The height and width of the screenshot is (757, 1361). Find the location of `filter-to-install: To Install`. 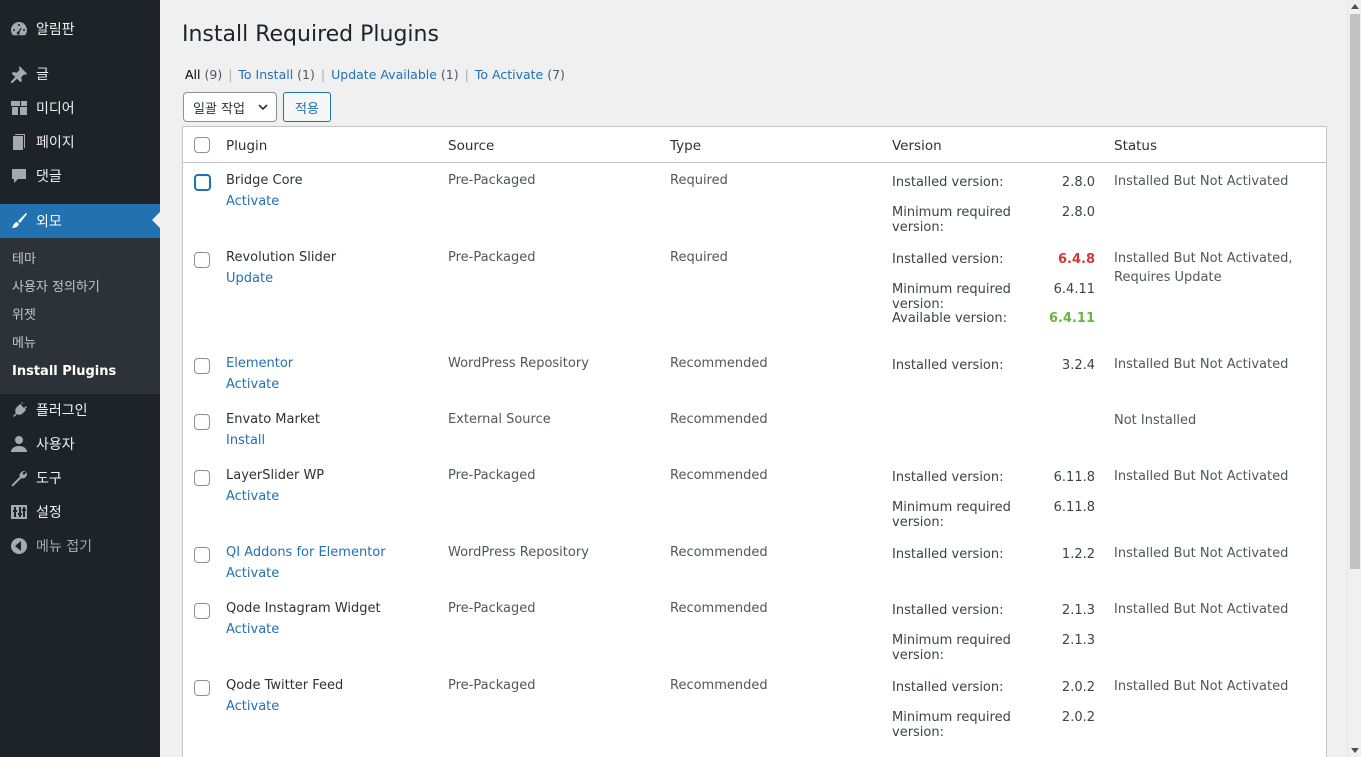

filter-to-install: To Install is located at coordinates (265, 74).